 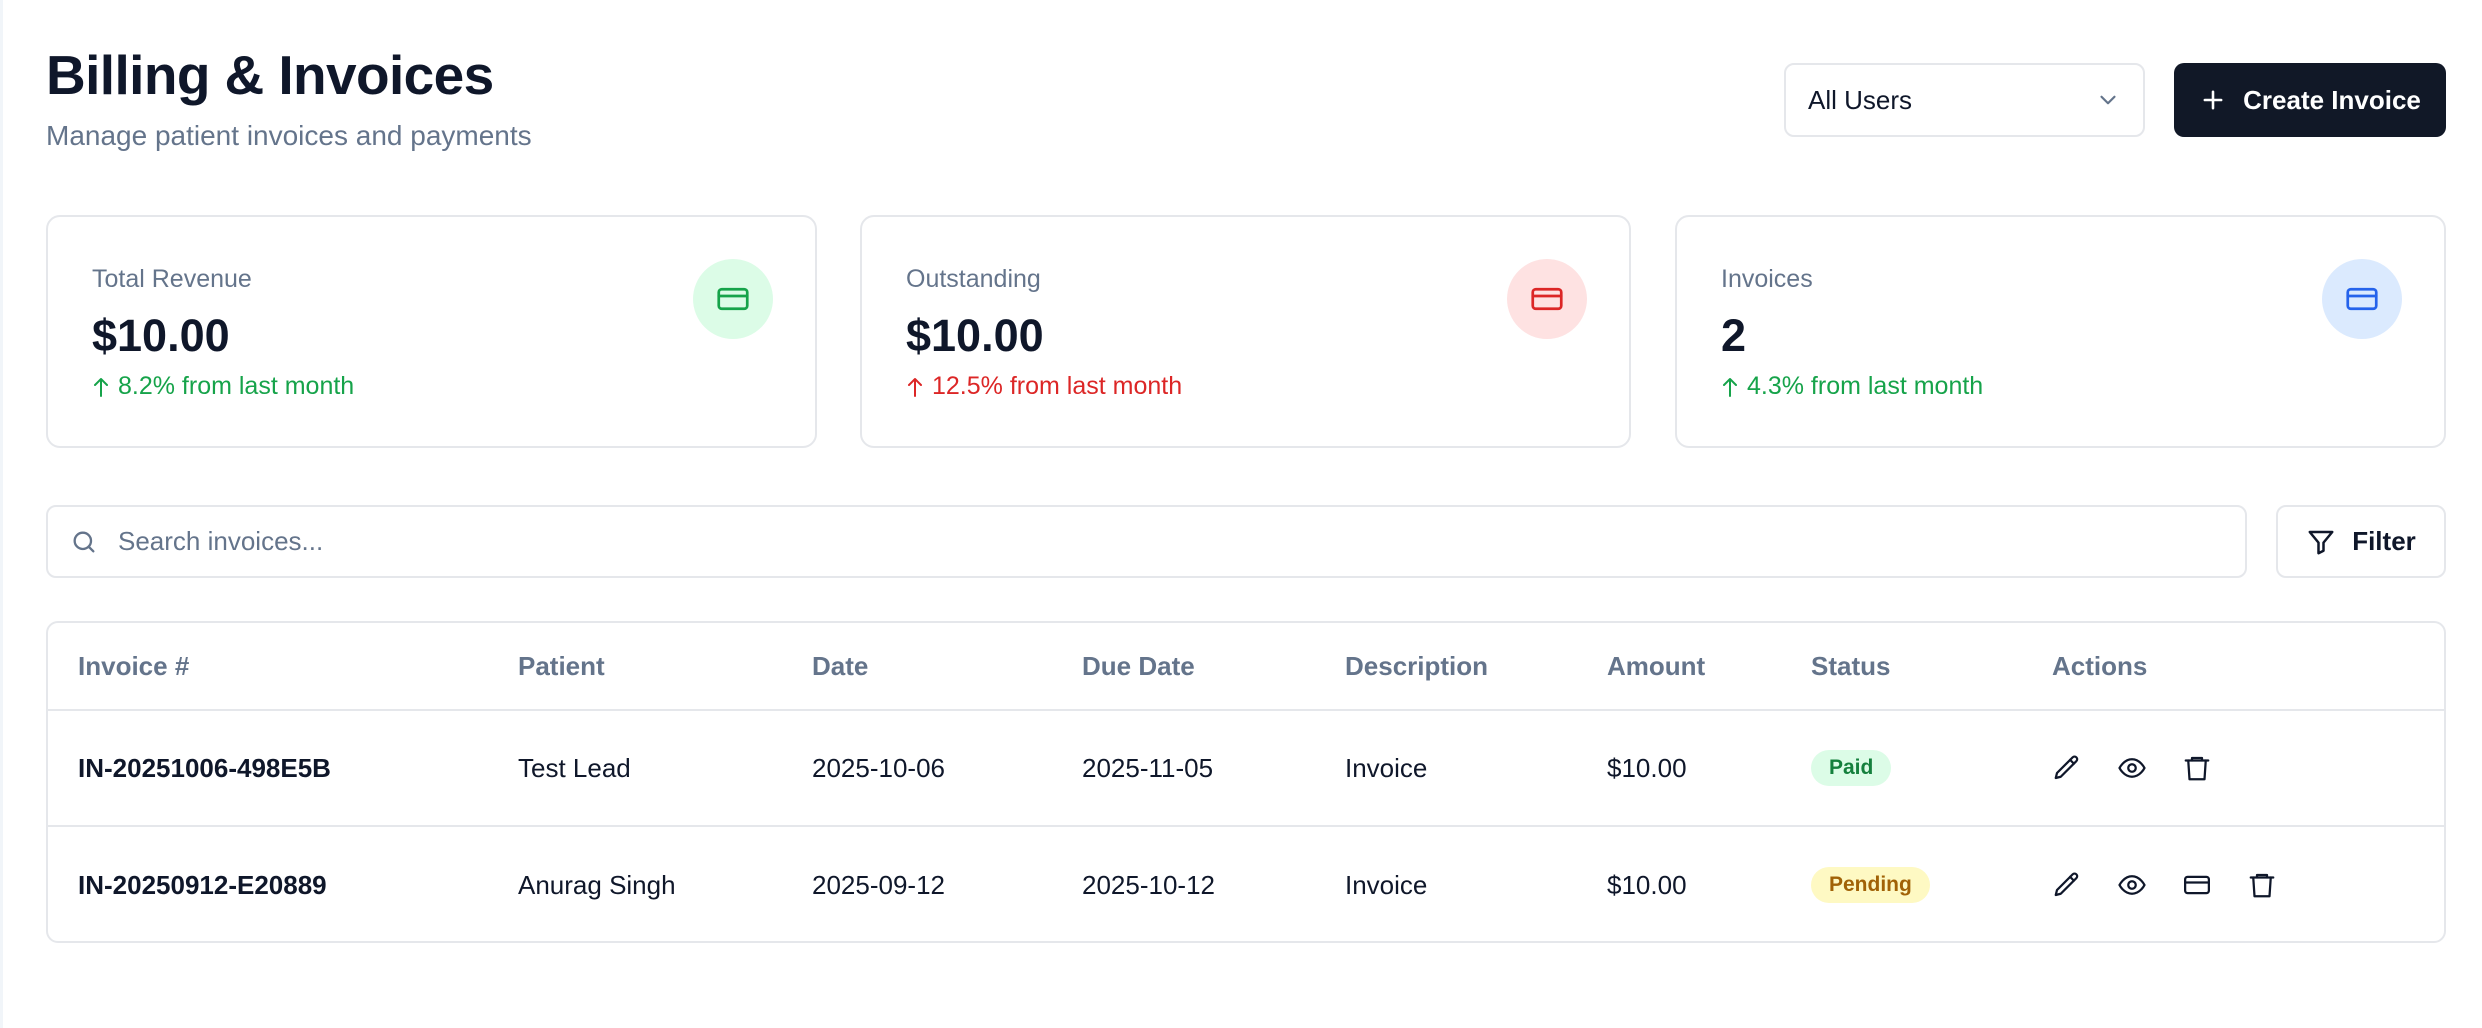 What do you see at coordinates (2332, 99) in the screenshot?
I see `create-invoice-label: Create Invoice` at bounding box center [2332, 99].